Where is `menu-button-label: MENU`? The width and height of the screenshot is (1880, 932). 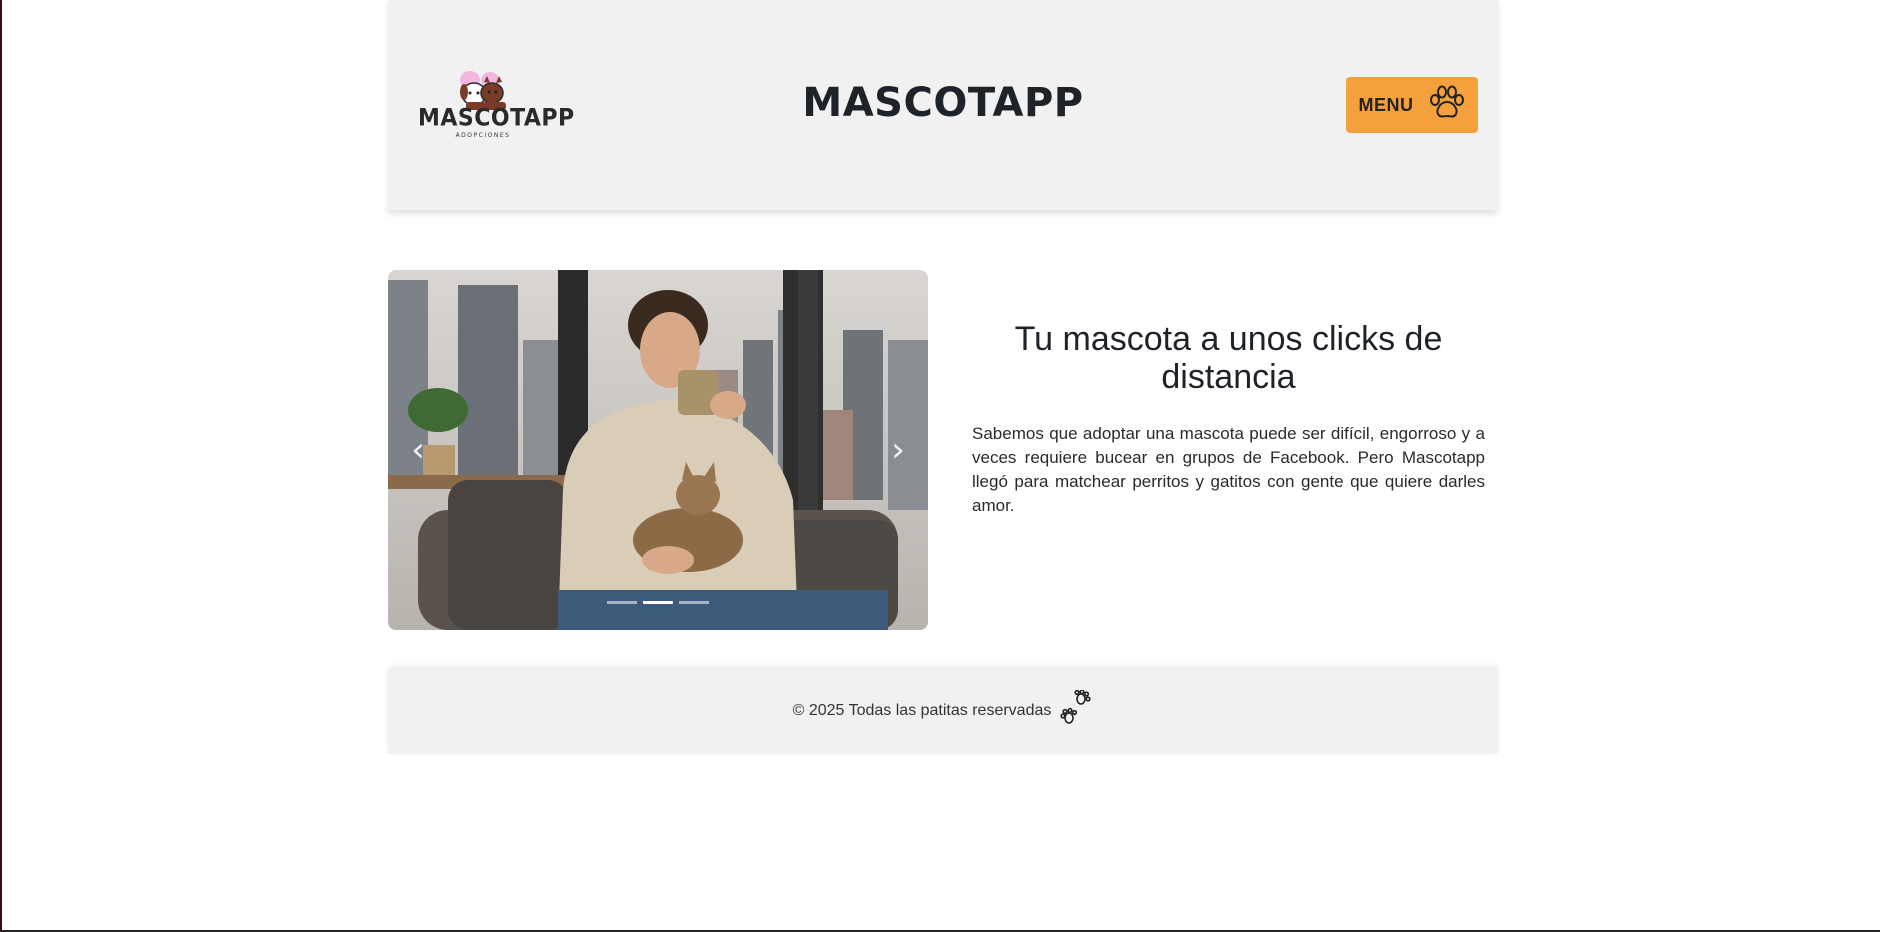
menu-button-label: MENU is located at coordinates (1386, 104).